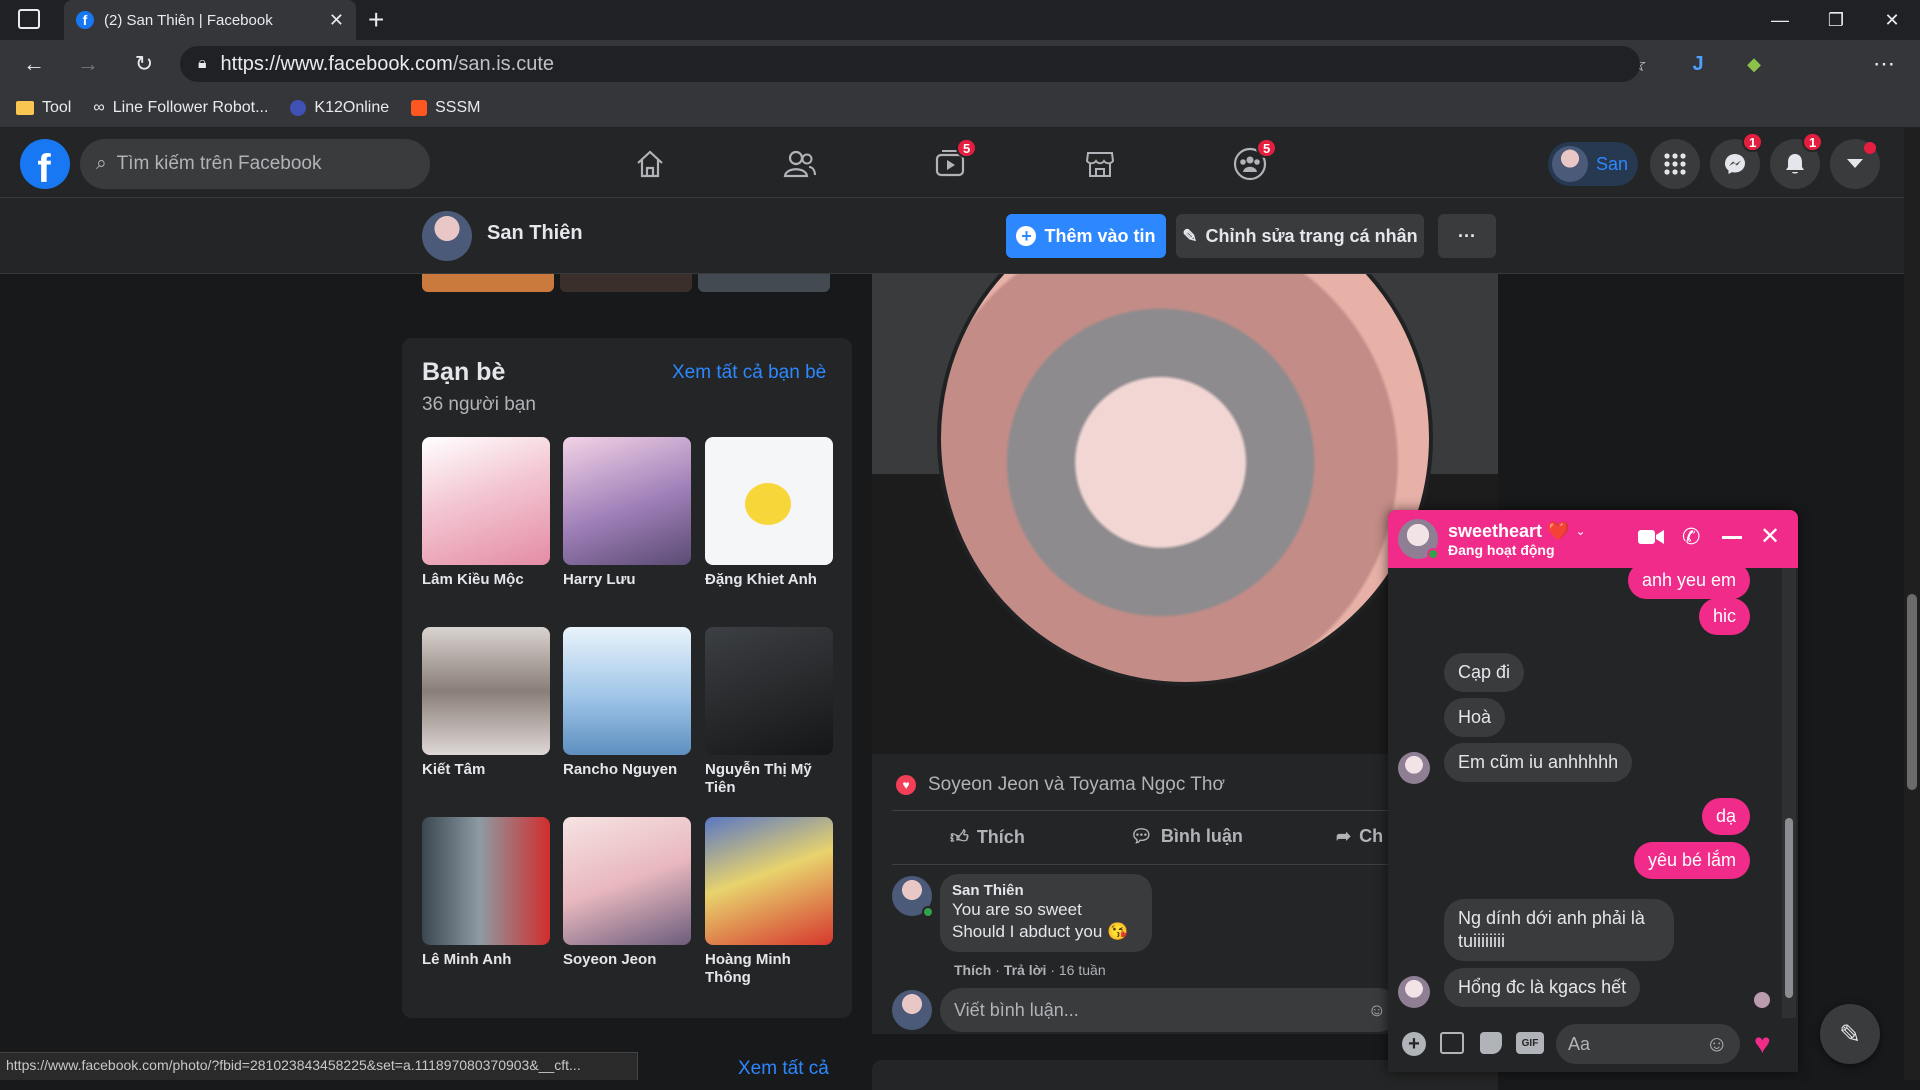  What do you see at coordinates (1593, 164) in the screenshot?
I see `profile-shortcut-button: San` at bounding box center [1593, 164].